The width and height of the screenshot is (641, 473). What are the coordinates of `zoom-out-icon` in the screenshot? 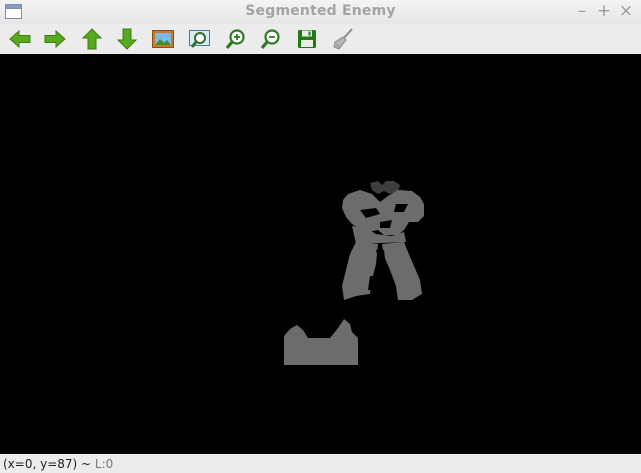 It's located at (270, 39).